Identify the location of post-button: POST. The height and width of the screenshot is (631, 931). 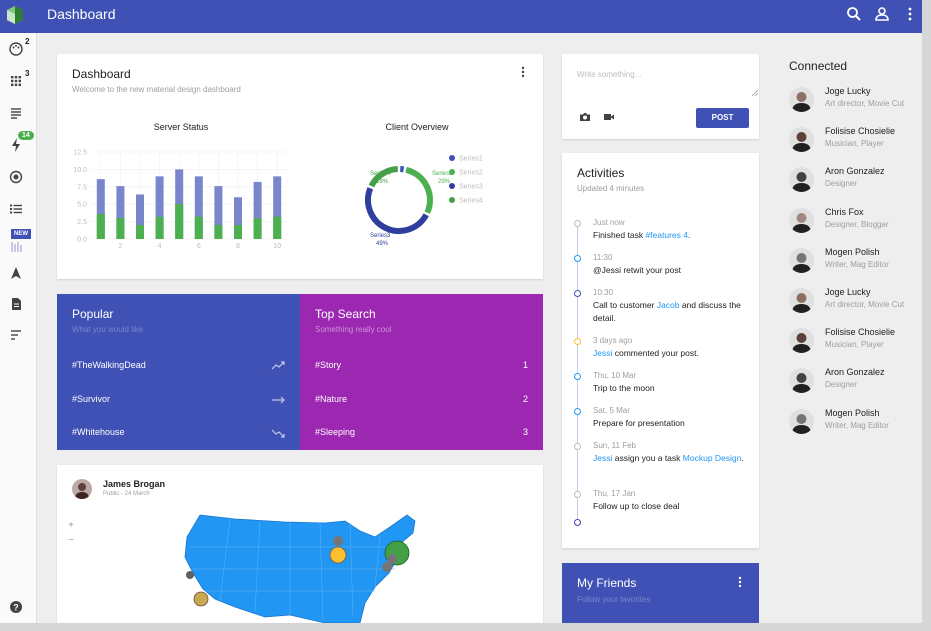
(722, 118).